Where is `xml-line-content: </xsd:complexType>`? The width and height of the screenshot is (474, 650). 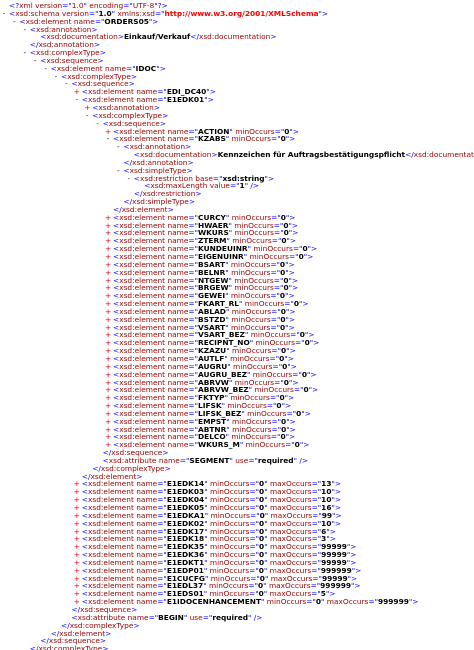
xml-line-content: </xsd:complexType> is located at coordinates (69, 647).